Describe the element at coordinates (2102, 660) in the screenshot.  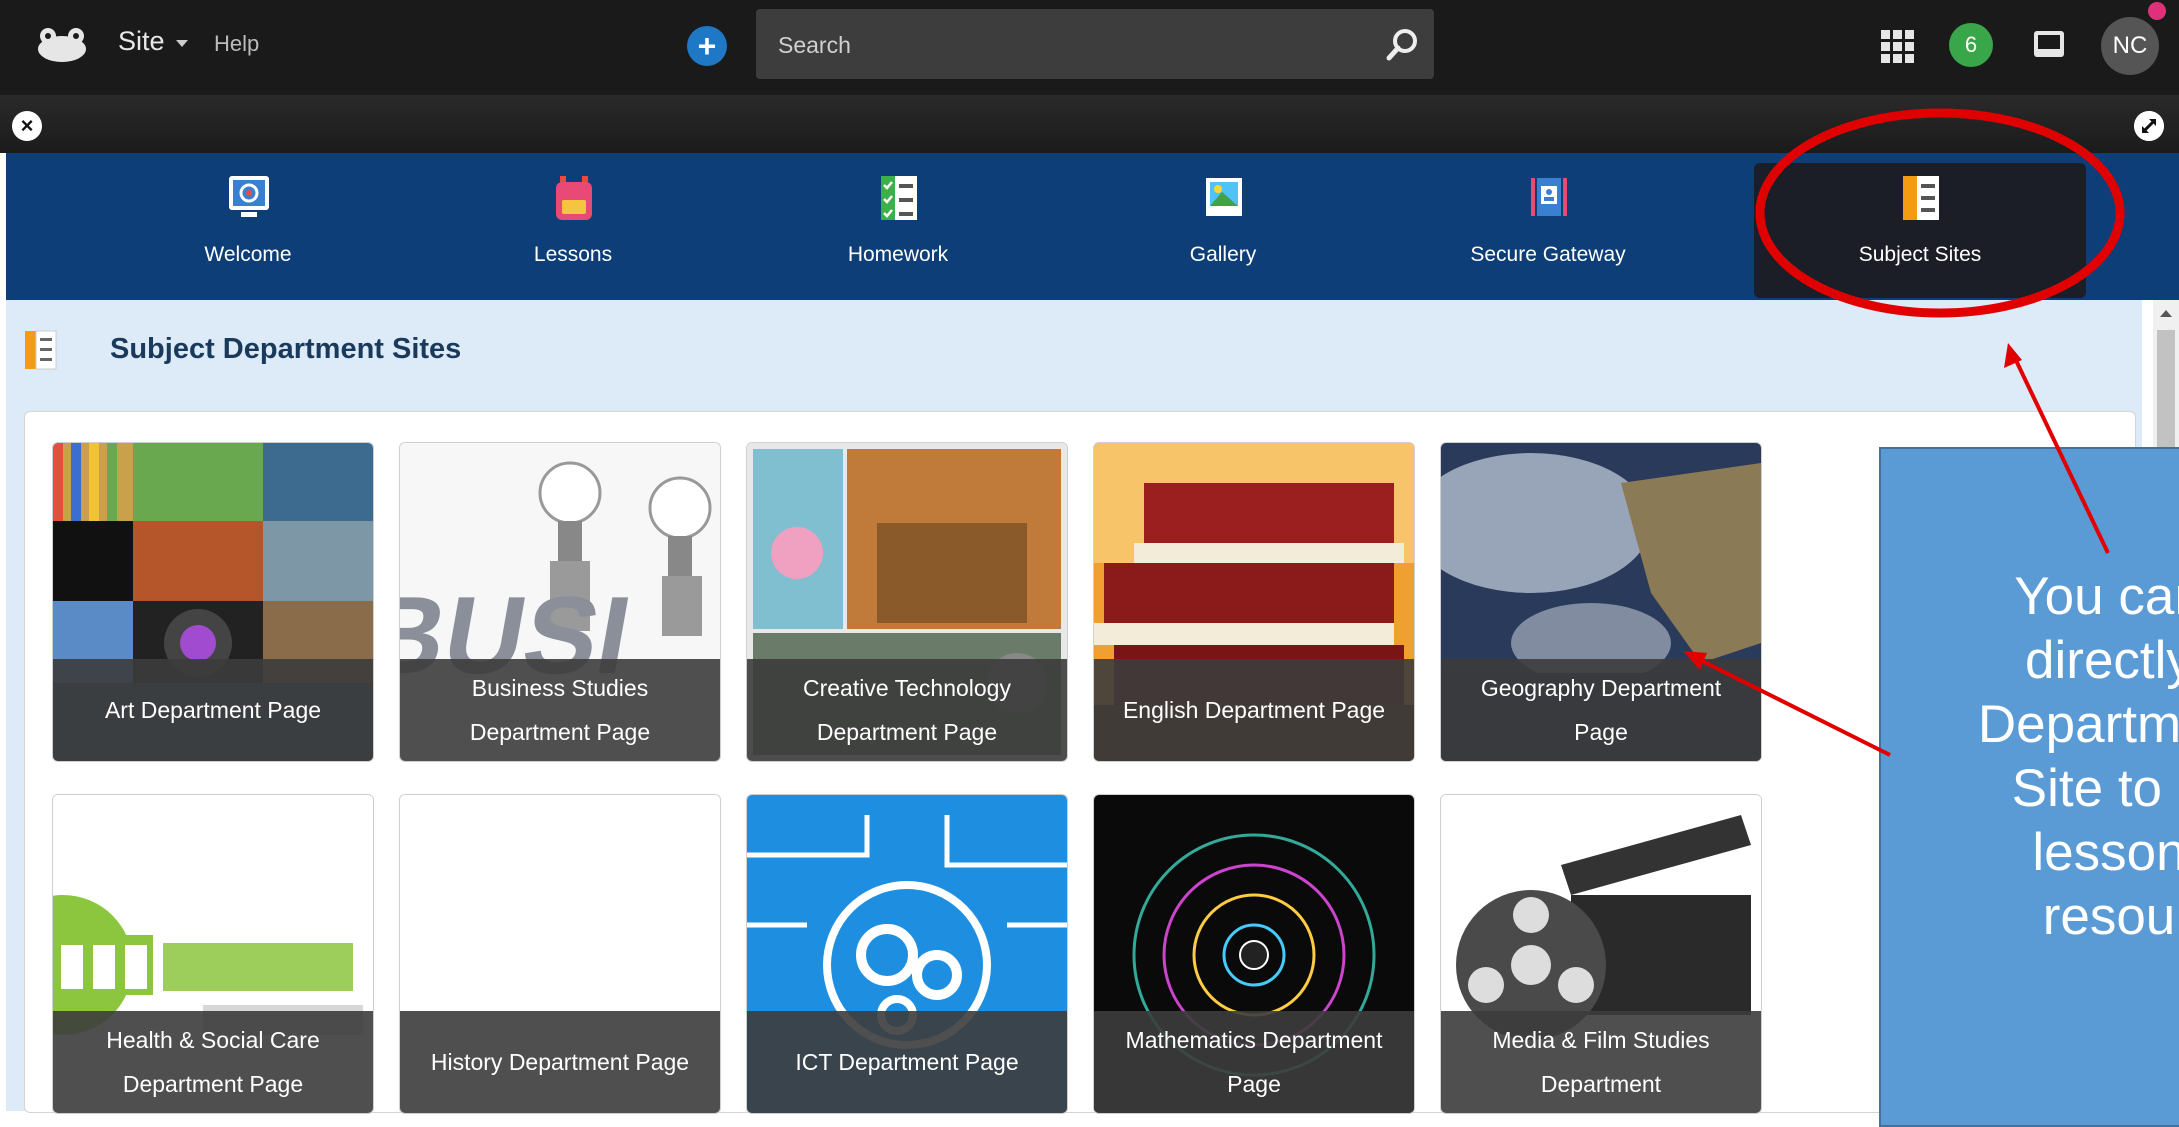
I see `callout-line: directly` at that location.